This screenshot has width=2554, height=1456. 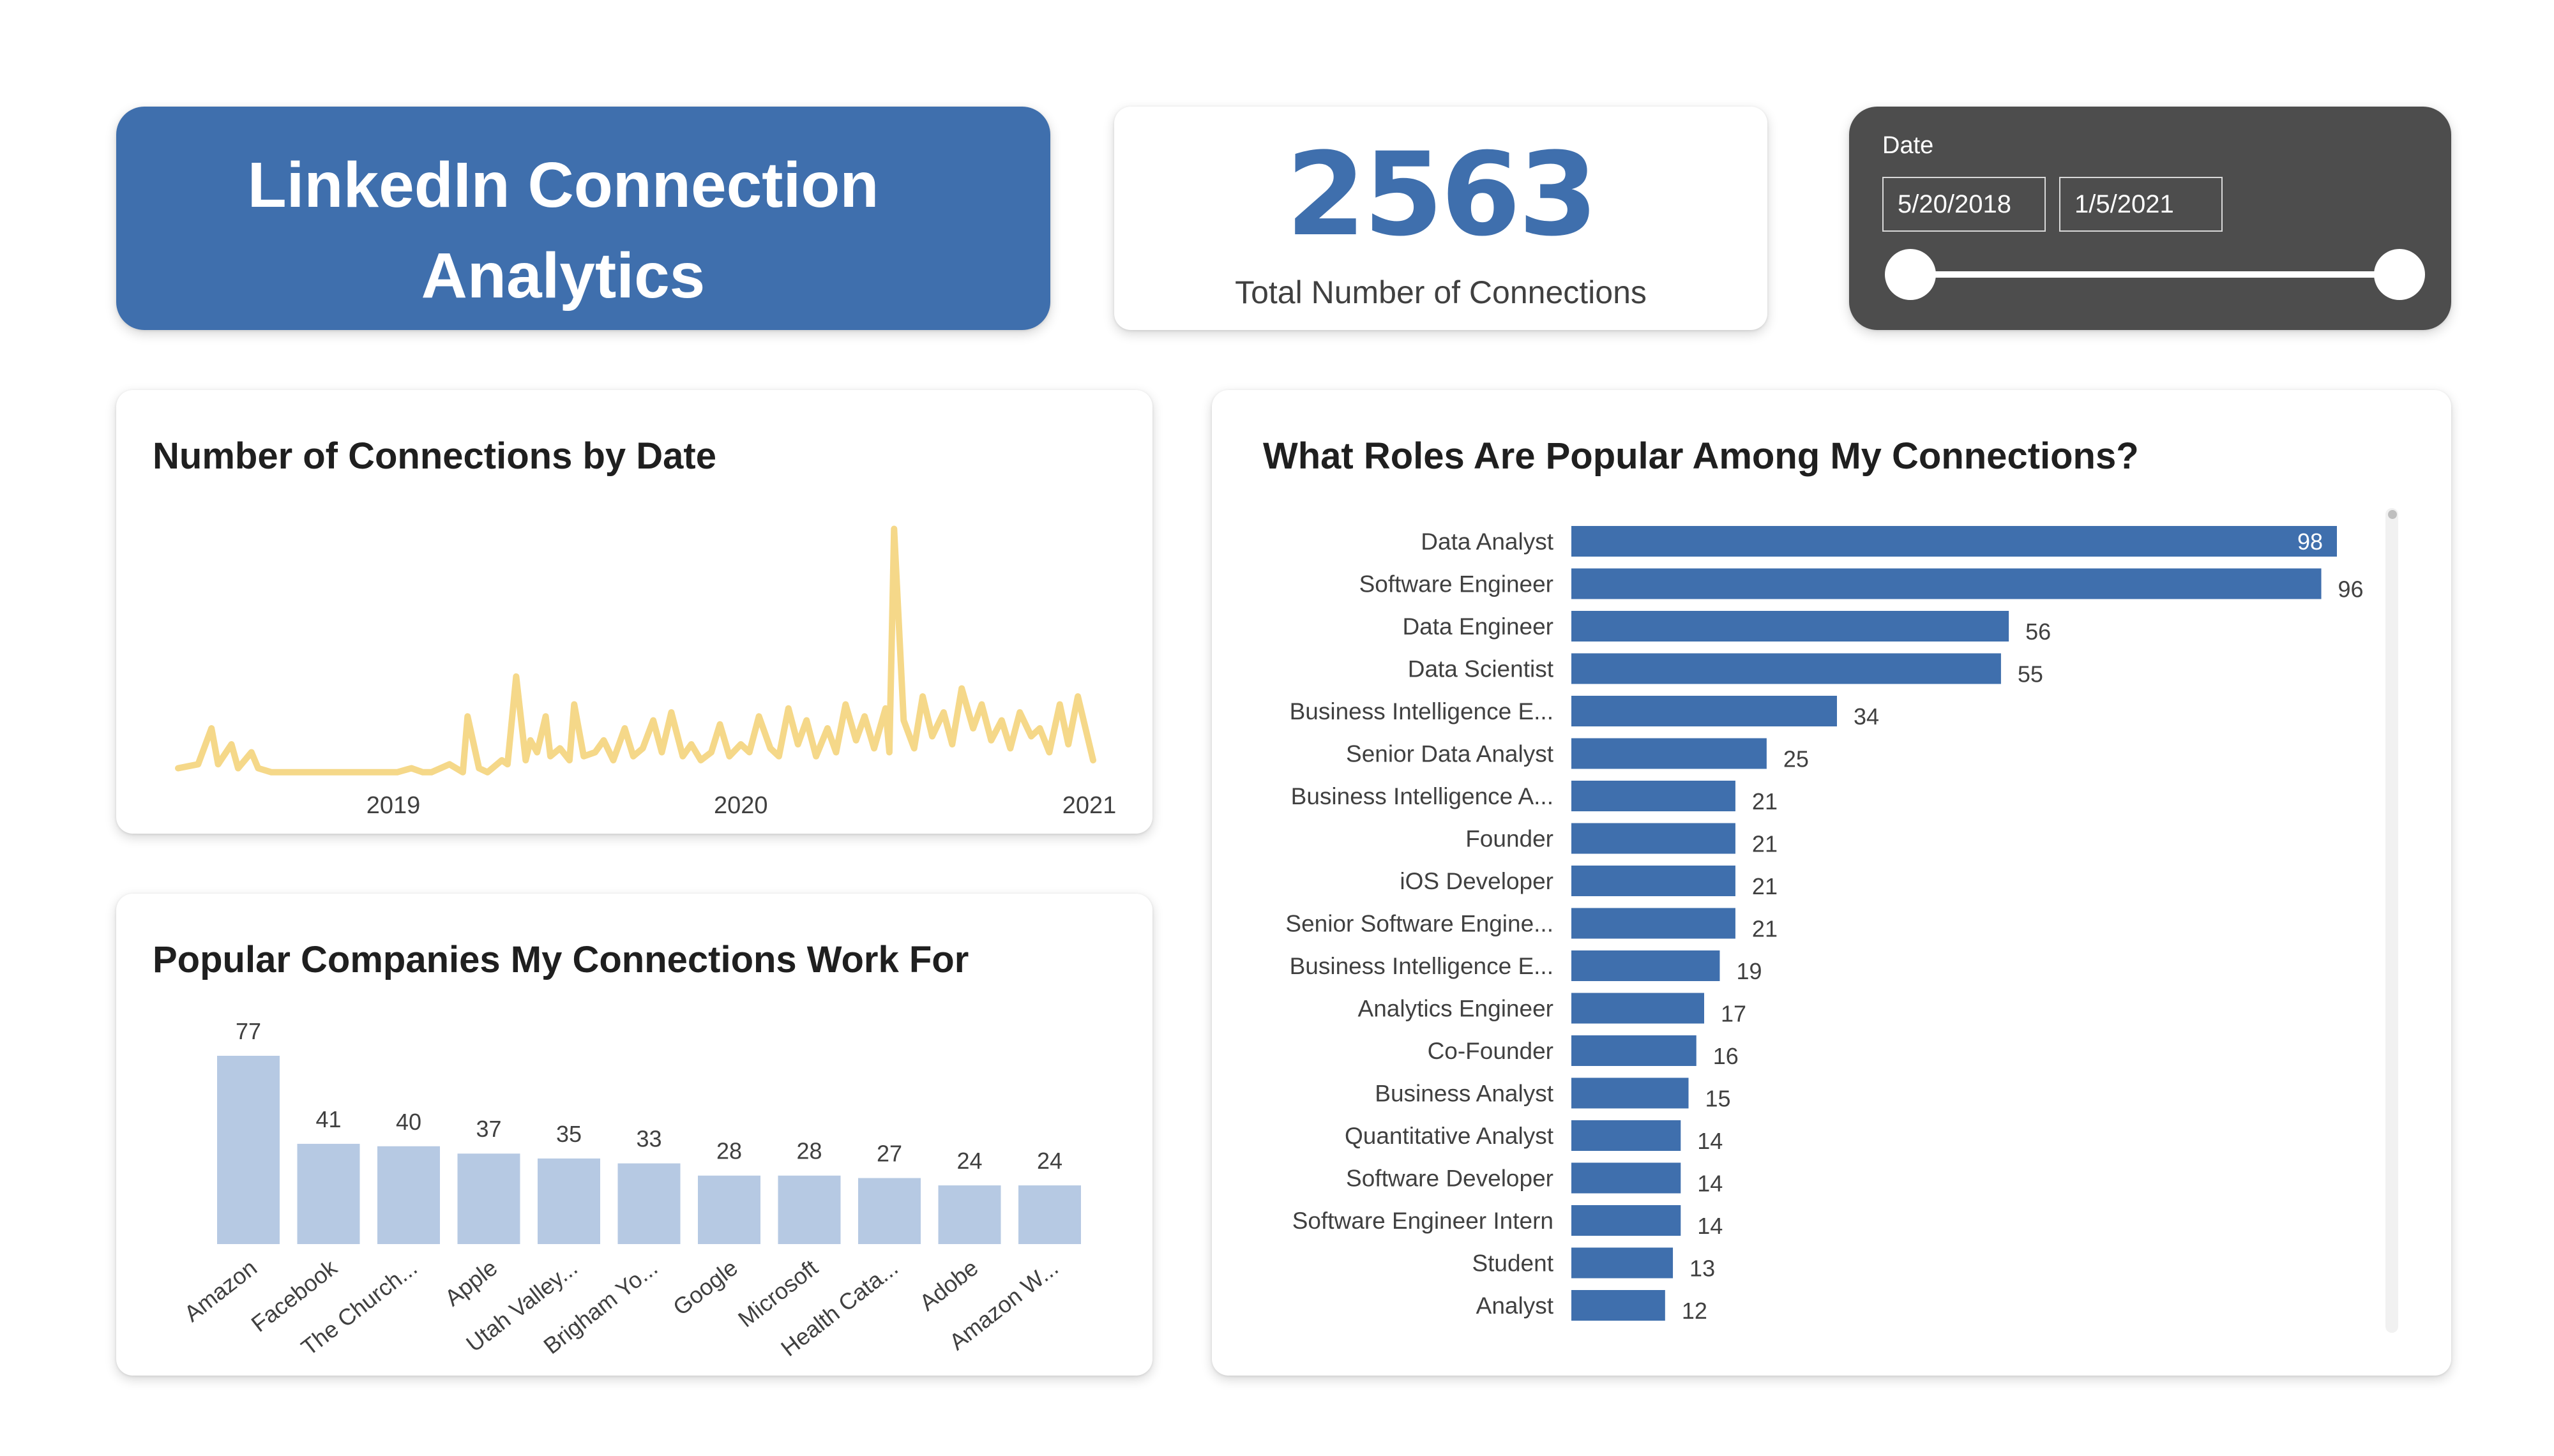 I want to click on x-tick-label: 2020, so click(x=741, y=805).